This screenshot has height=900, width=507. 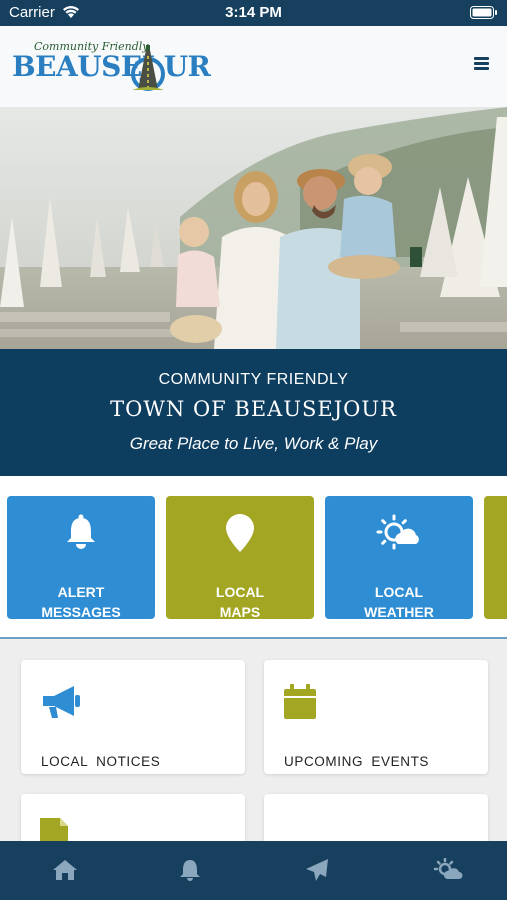 I want to click on local-maps-label: LOCAL MAPS, so click(x=240, y=602).